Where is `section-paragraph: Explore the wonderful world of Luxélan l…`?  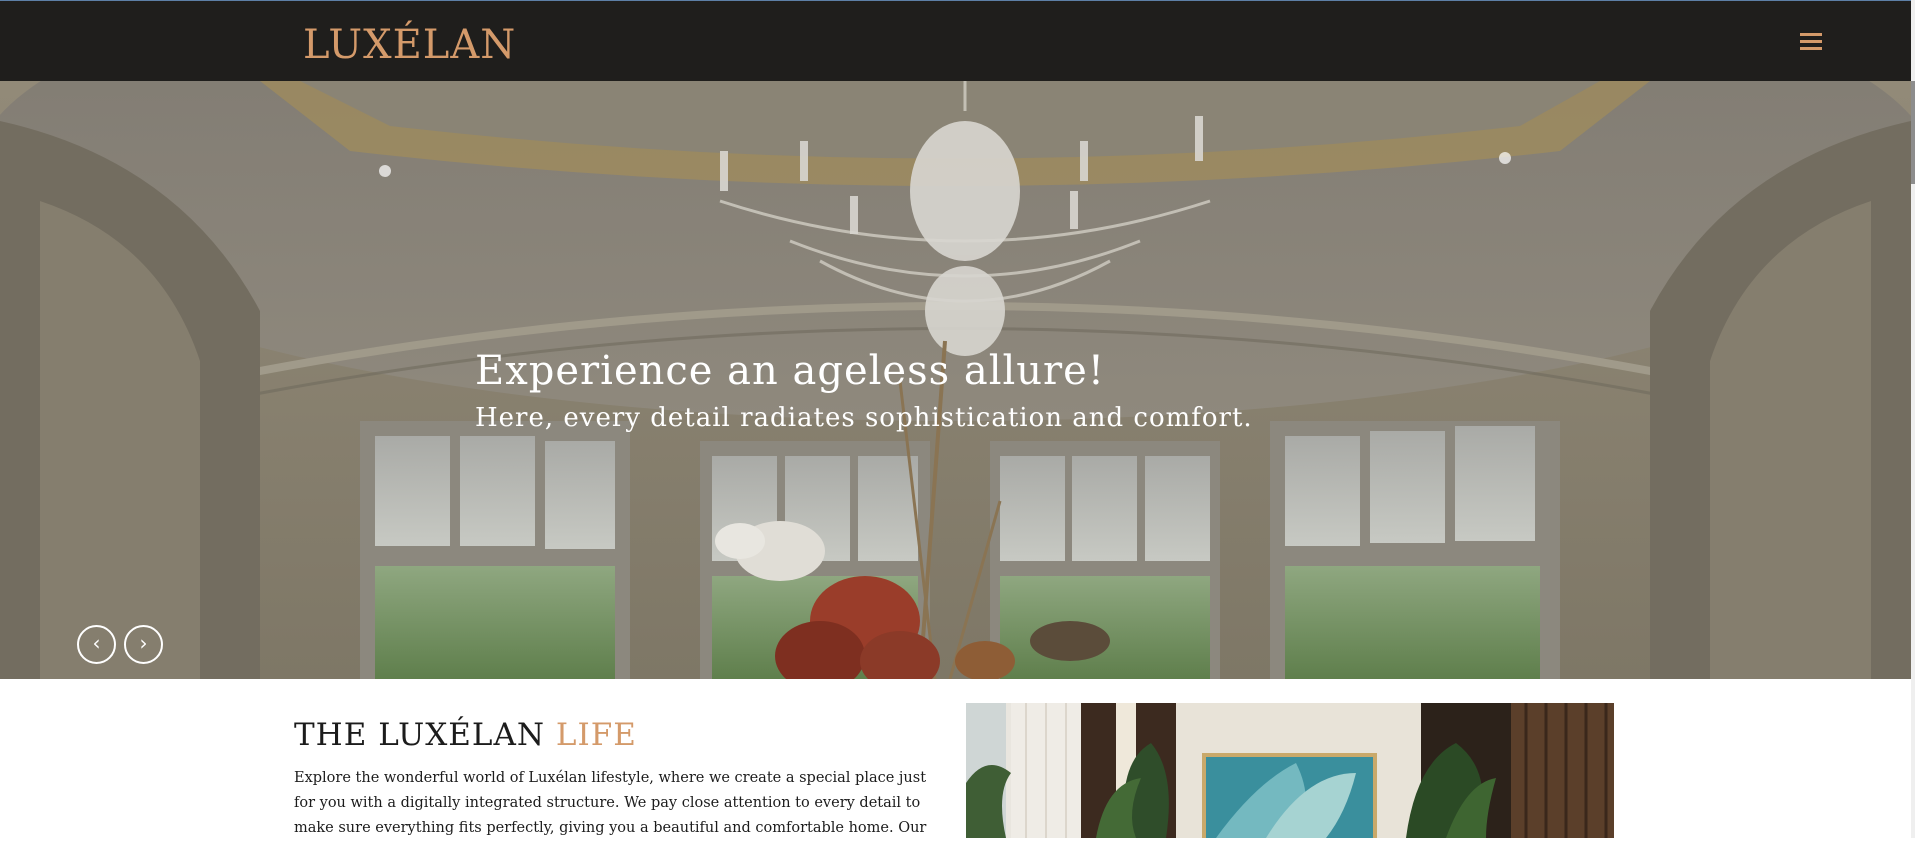 section-paragraph: Explore the wonderful world of Luxélan l… is located at coordinates (610, 803).